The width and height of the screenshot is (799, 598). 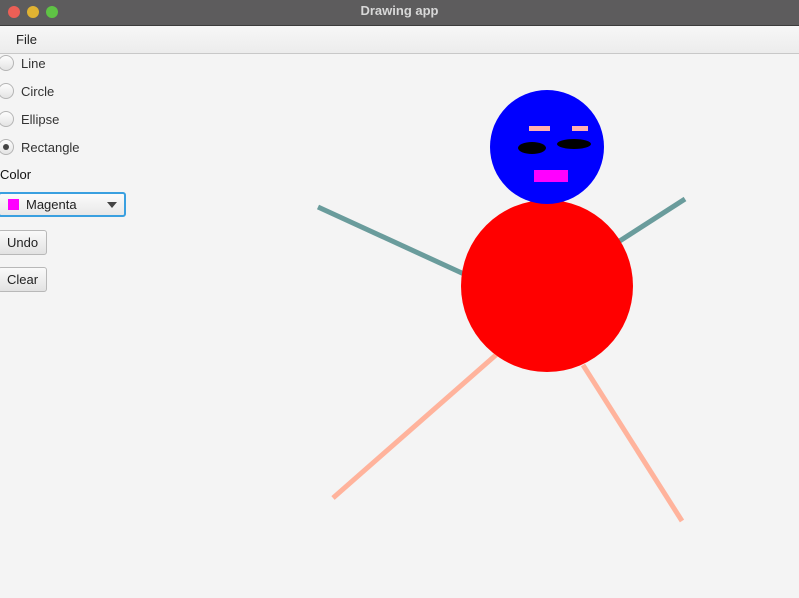 What do you see at coordinates (415, 426) in the screenshot?
I see `leg-left-line` at bounding box center [415, 426].